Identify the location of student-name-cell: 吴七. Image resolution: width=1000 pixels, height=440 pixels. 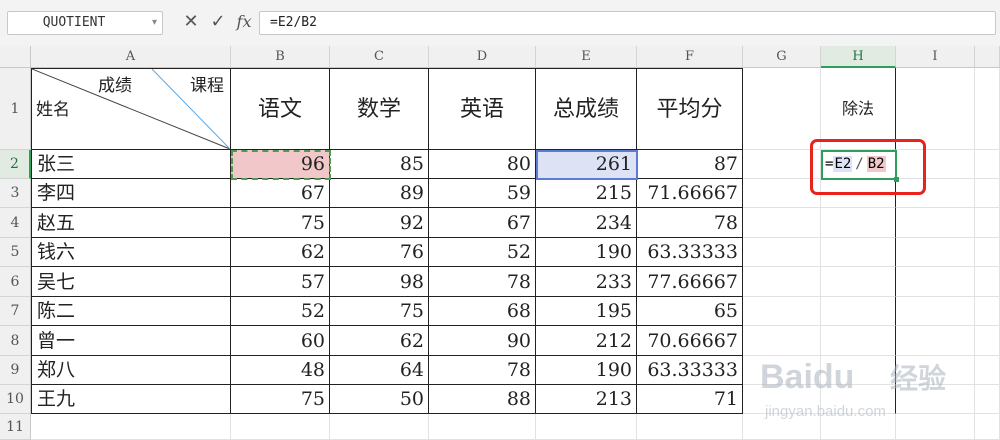
(131, 282).